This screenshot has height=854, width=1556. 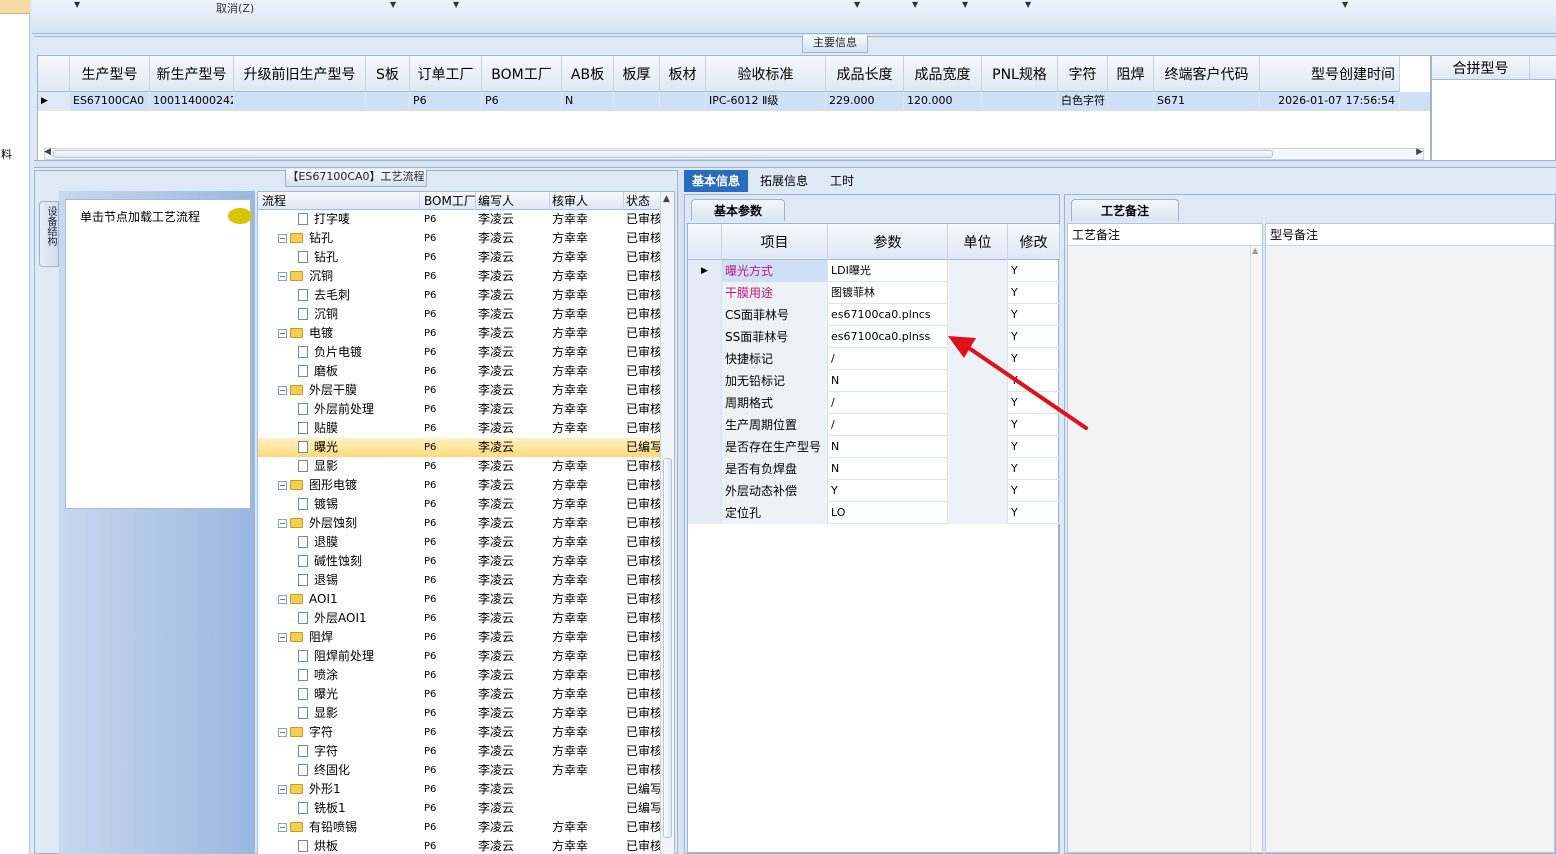 What do you see at coordinates (463, 523) in the screenshot?
I see `tree-row: − 外层蚀刻 P6 李凌云 方幸幸 已审核` at bounding box center [463, 523].